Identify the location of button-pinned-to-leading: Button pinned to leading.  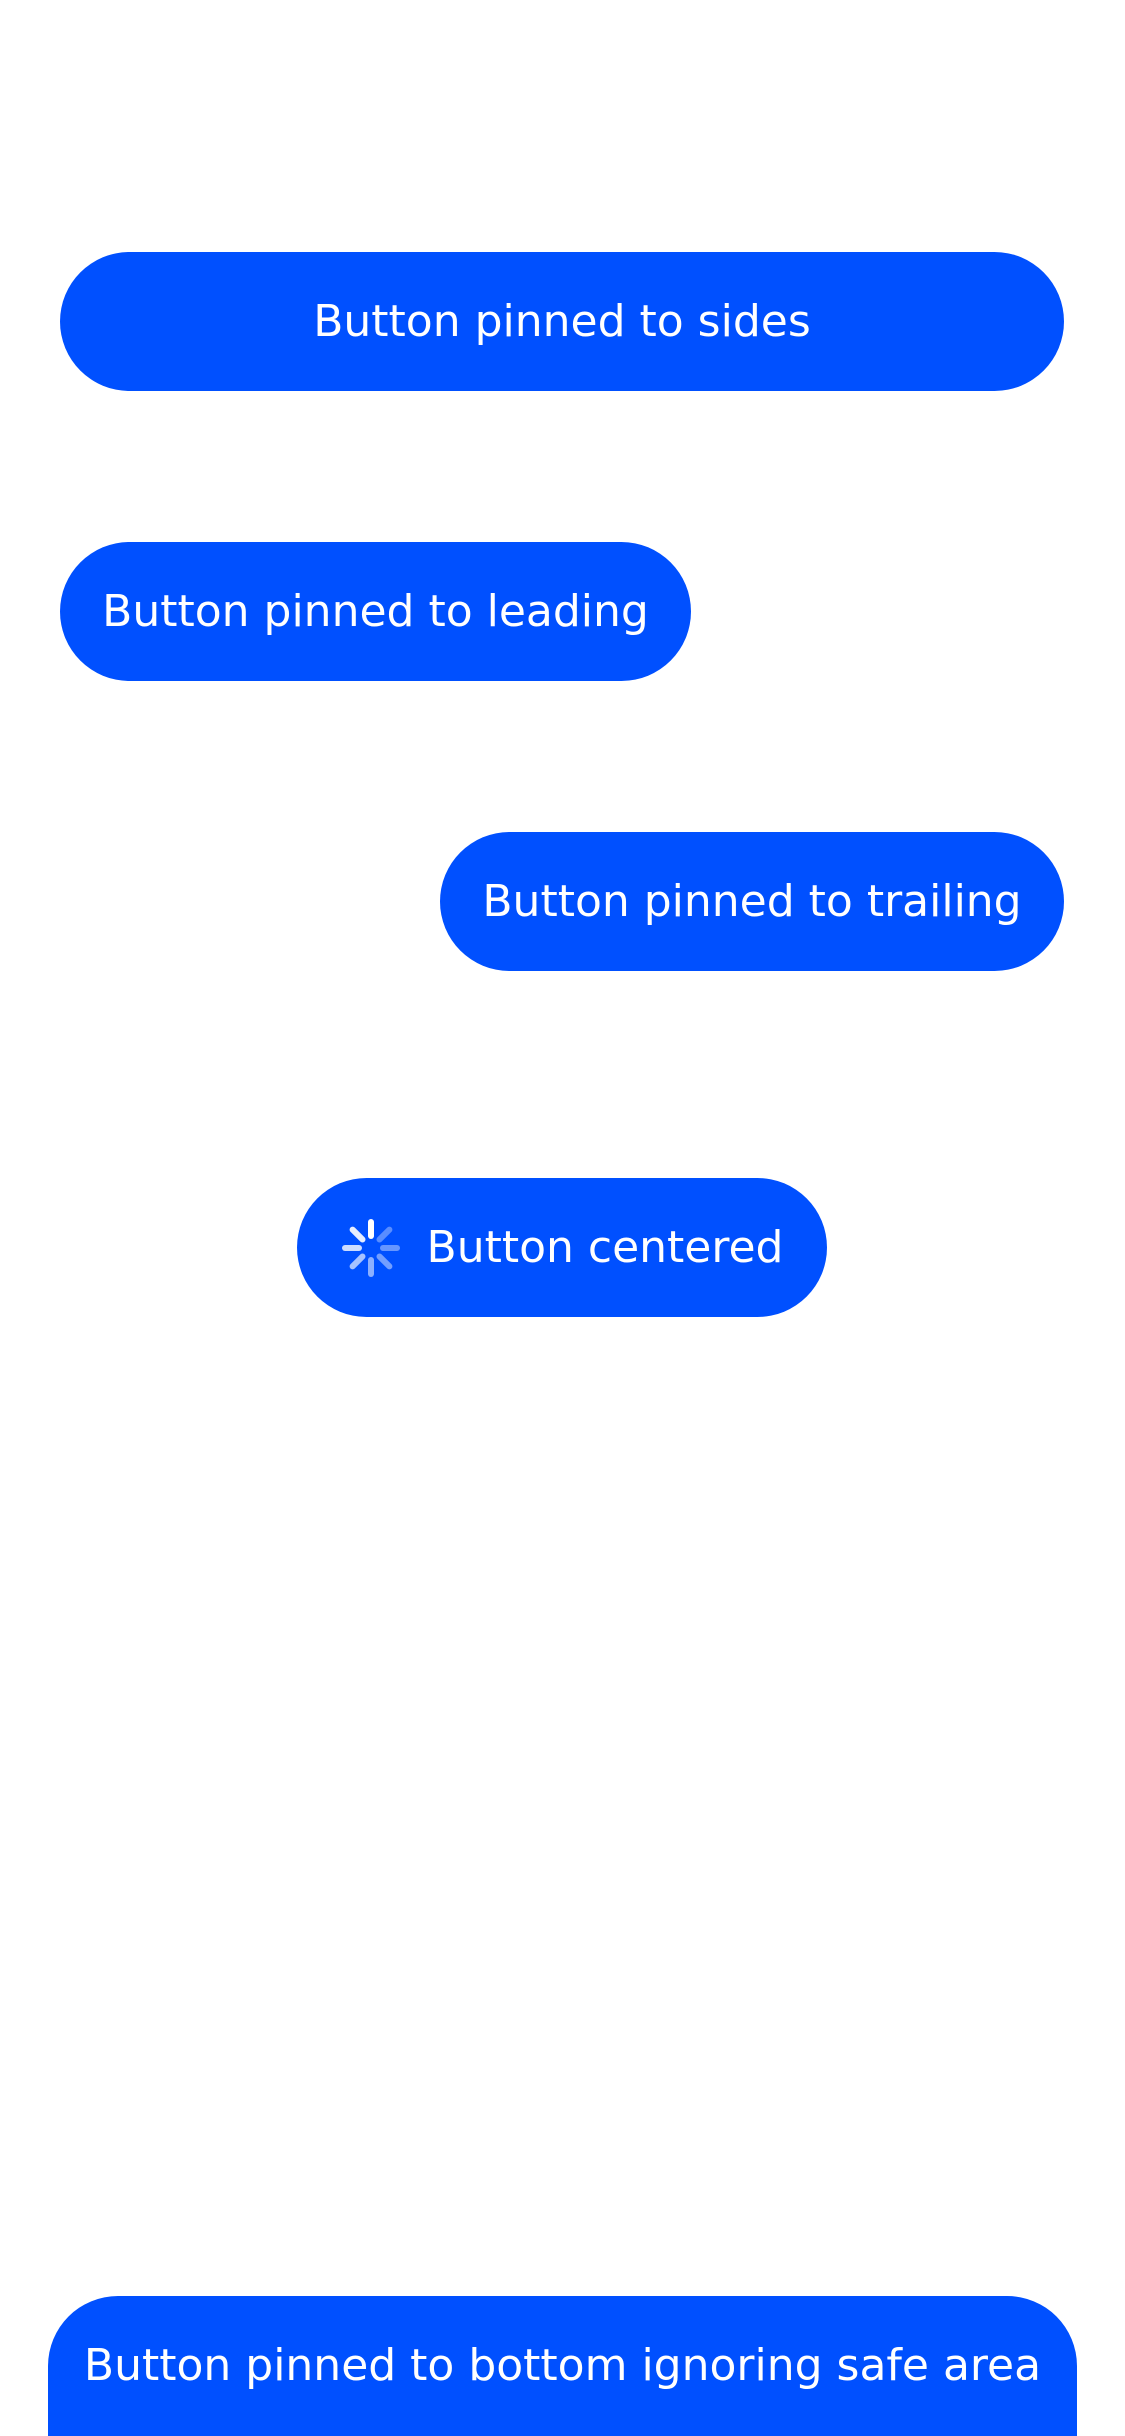
(375, 611).